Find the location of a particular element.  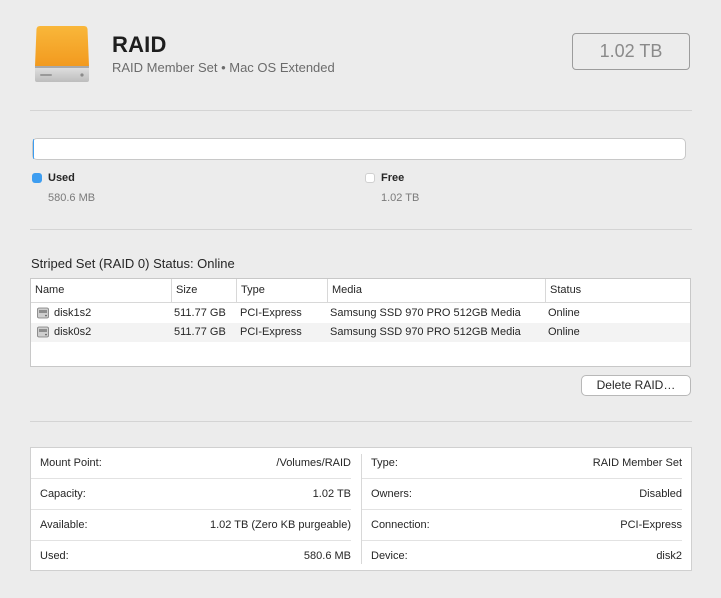

cell-name: disk1s2 is located at coordinates (73, 313).